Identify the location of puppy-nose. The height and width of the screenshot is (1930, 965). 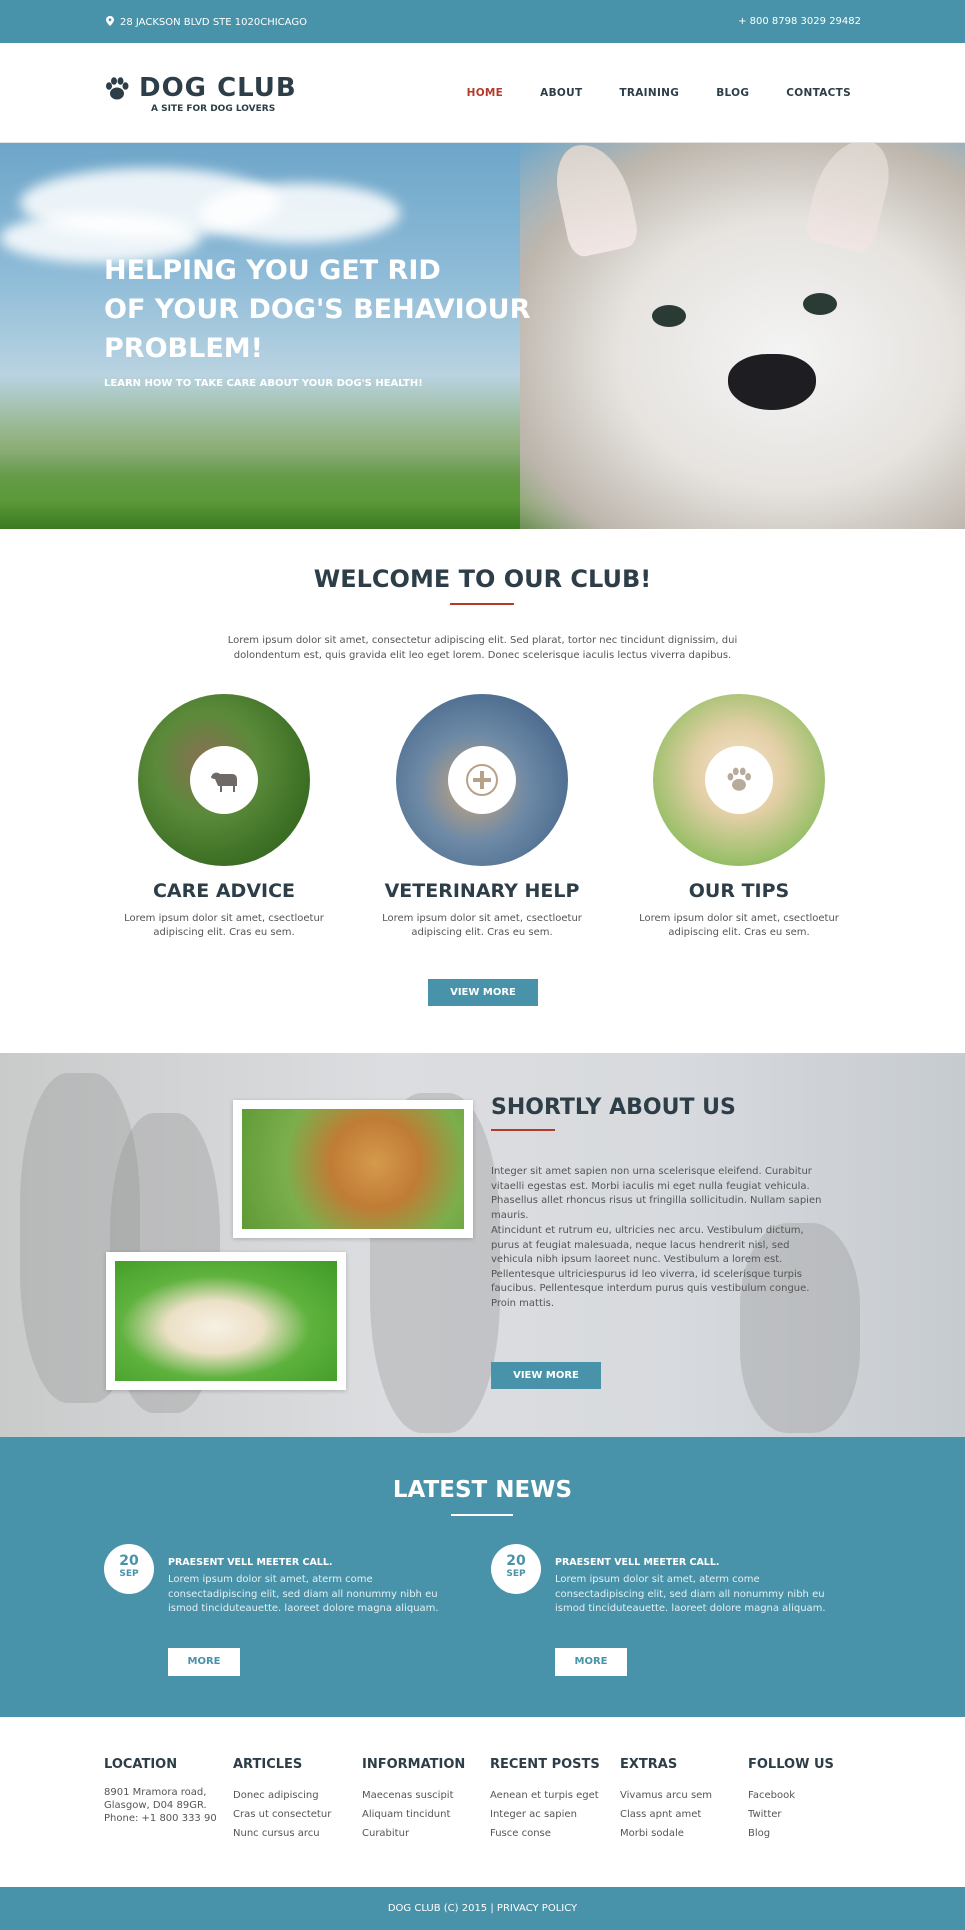
(772, 382).